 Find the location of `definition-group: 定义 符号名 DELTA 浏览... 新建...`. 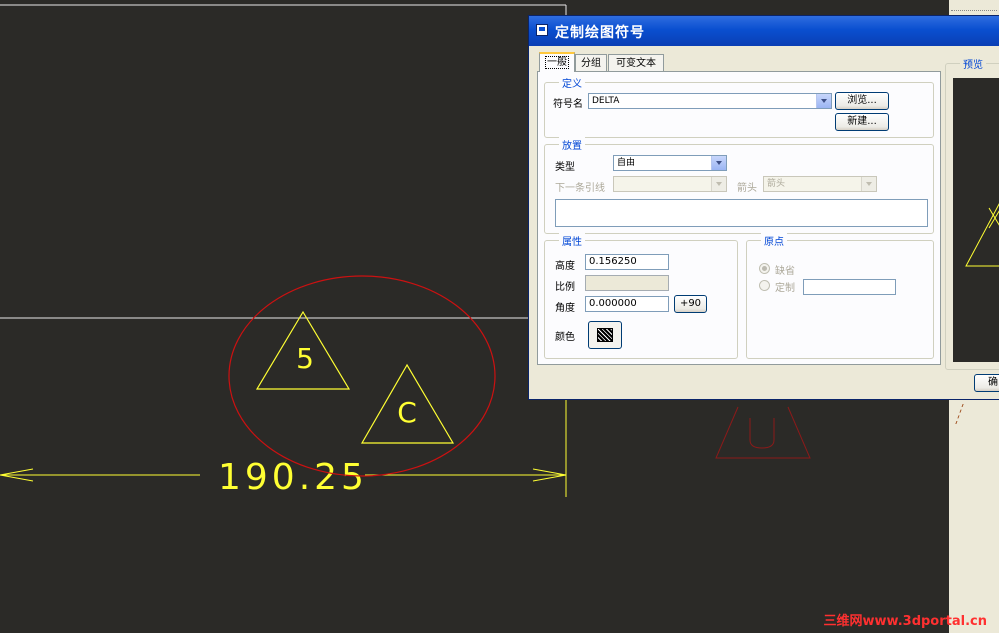

definition-group: 定义 符号名 DELTA 浏览... 新建... is located at coordinates (739, 106).